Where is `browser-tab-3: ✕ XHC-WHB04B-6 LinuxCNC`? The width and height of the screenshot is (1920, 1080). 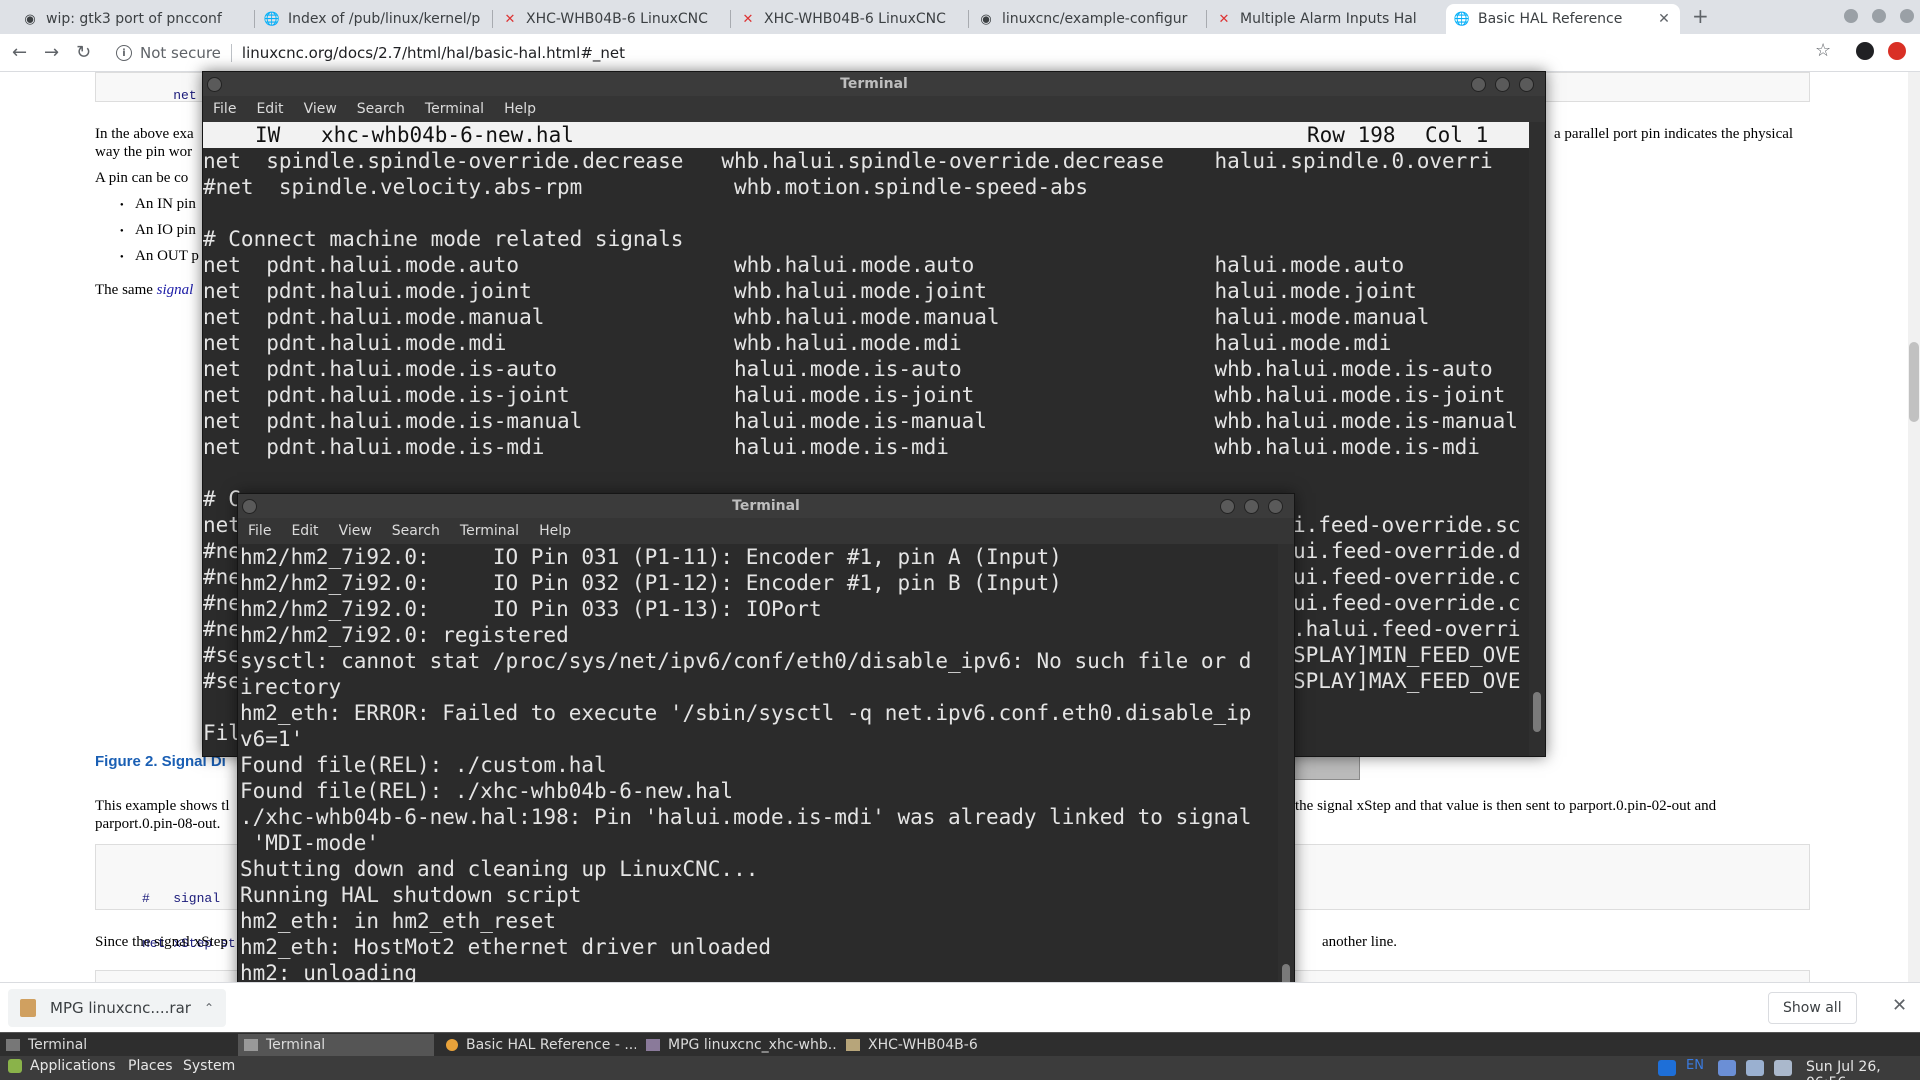 browser-tab-3: ✕ XHC-WHB04B-6 LinuxCNC is located at coordinates (611, 19).